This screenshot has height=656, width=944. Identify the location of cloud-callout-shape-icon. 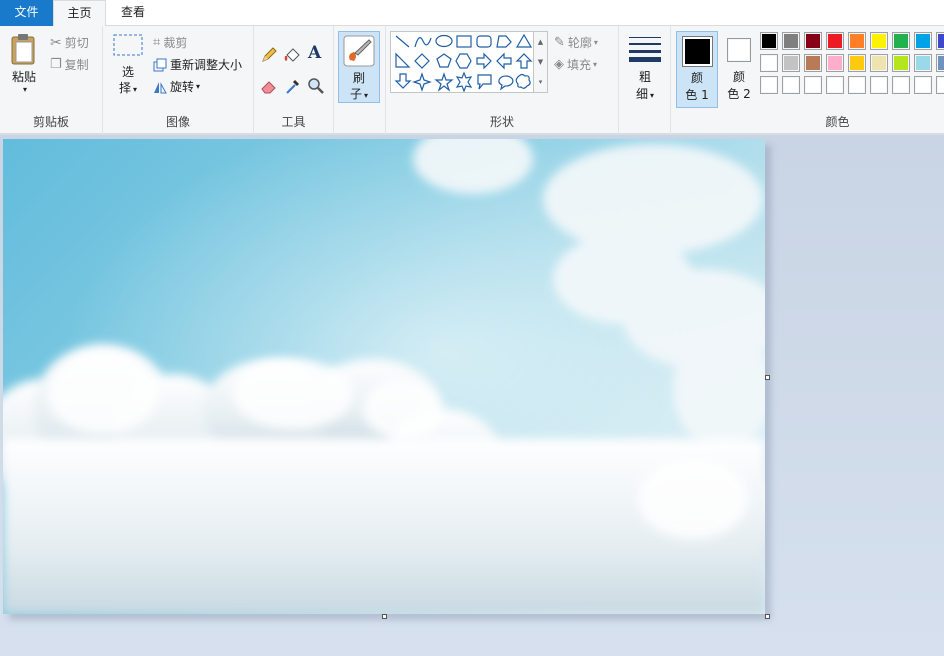
(523, 81).